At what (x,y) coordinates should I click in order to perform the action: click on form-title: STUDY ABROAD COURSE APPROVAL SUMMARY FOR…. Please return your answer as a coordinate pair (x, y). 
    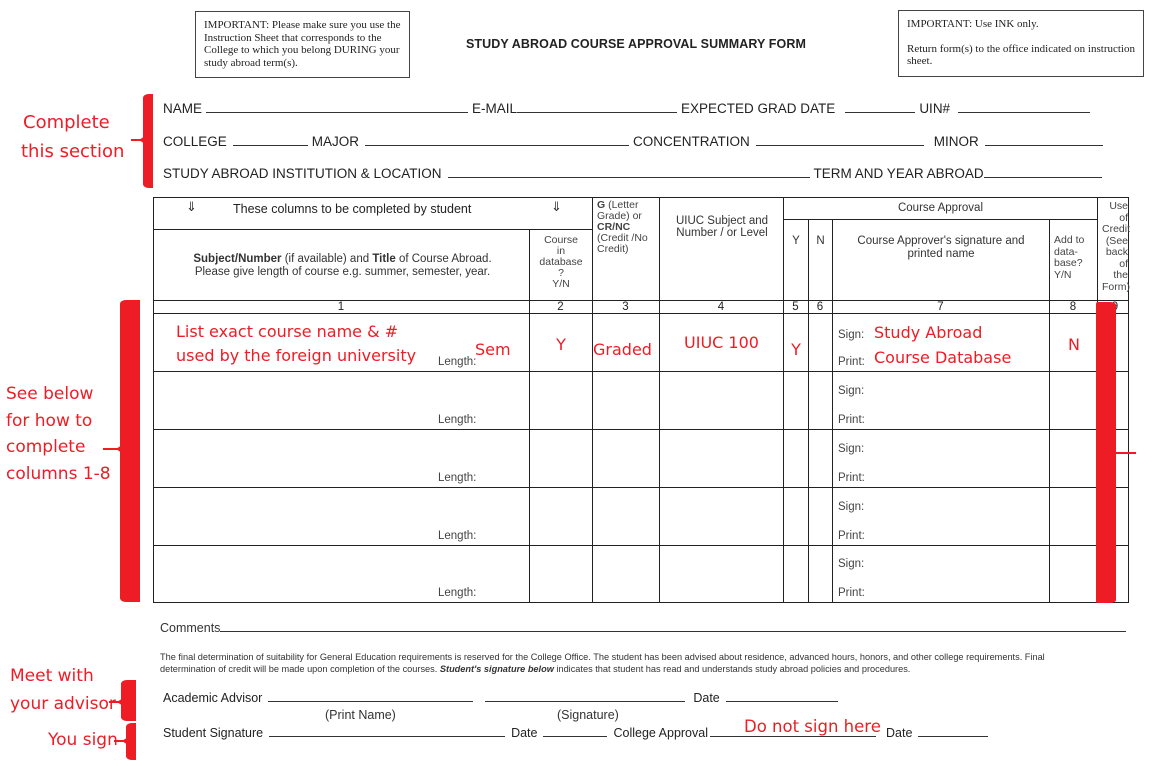
    Looking at the image, I should click on (636, 44).